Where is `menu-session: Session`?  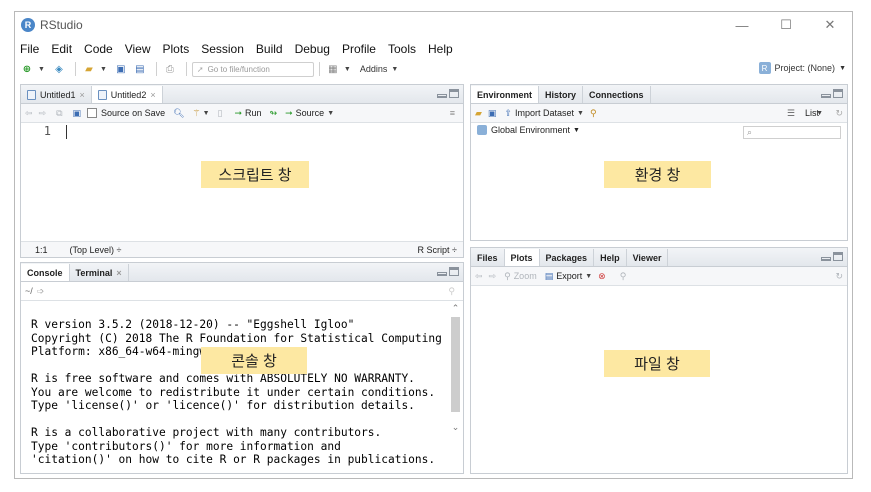
menu-session: Session is located at coordinates (222, 49).